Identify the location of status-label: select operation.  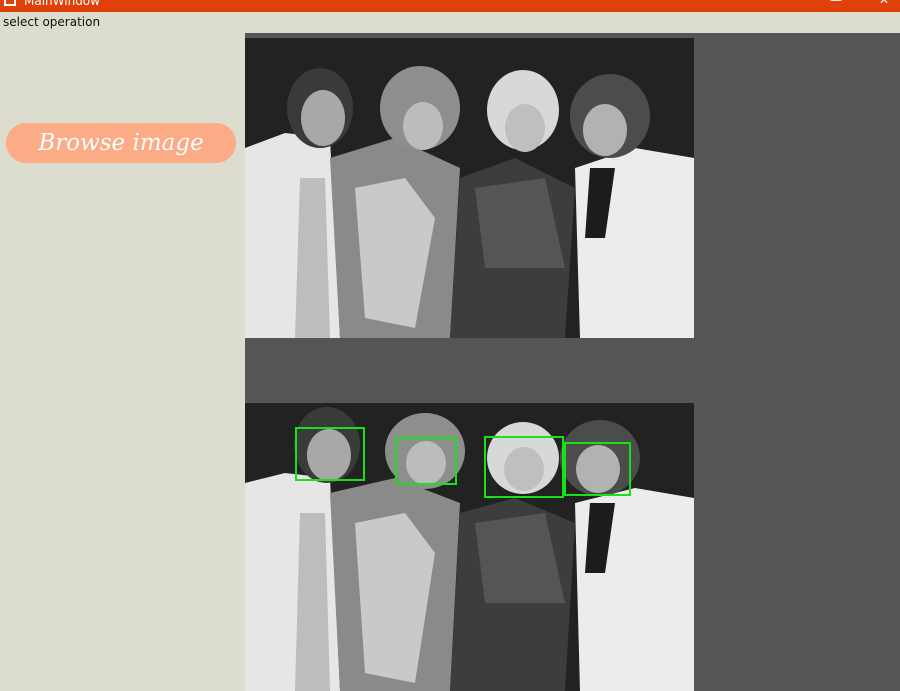
(52, 22).